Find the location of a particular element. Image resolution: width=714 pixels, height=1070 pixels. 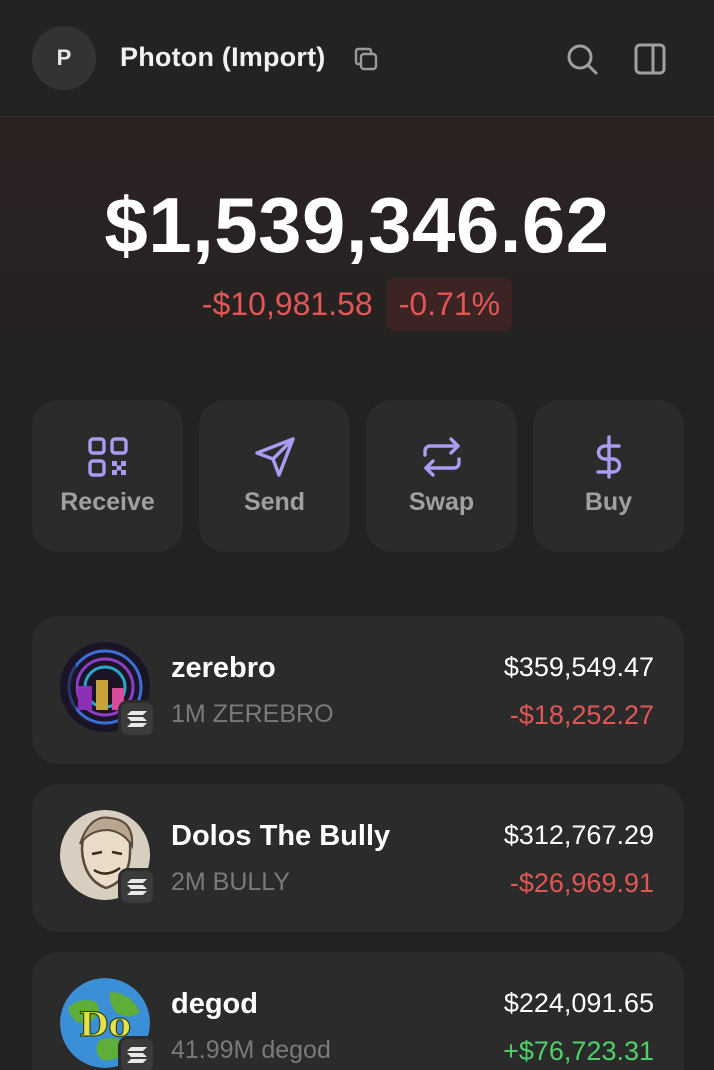

token-name: degod is located at coordinates (214, 1004).